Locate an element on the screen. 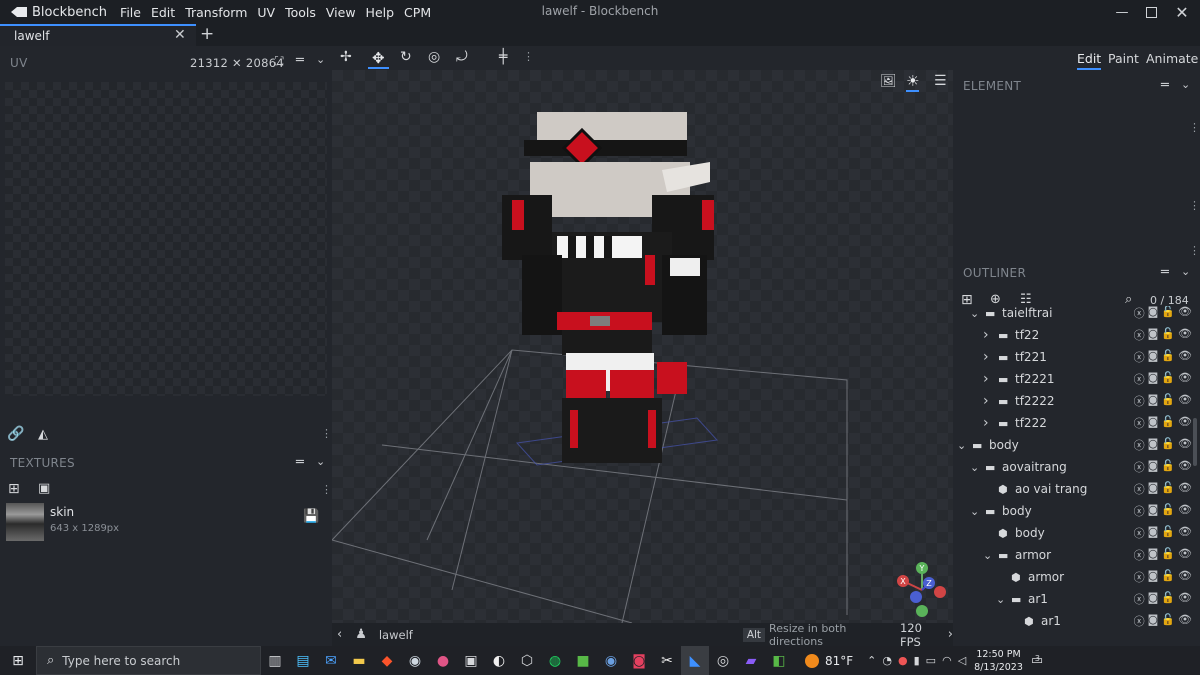  qbittorrent-icon: ◉ is located at coordinates (611, 660).